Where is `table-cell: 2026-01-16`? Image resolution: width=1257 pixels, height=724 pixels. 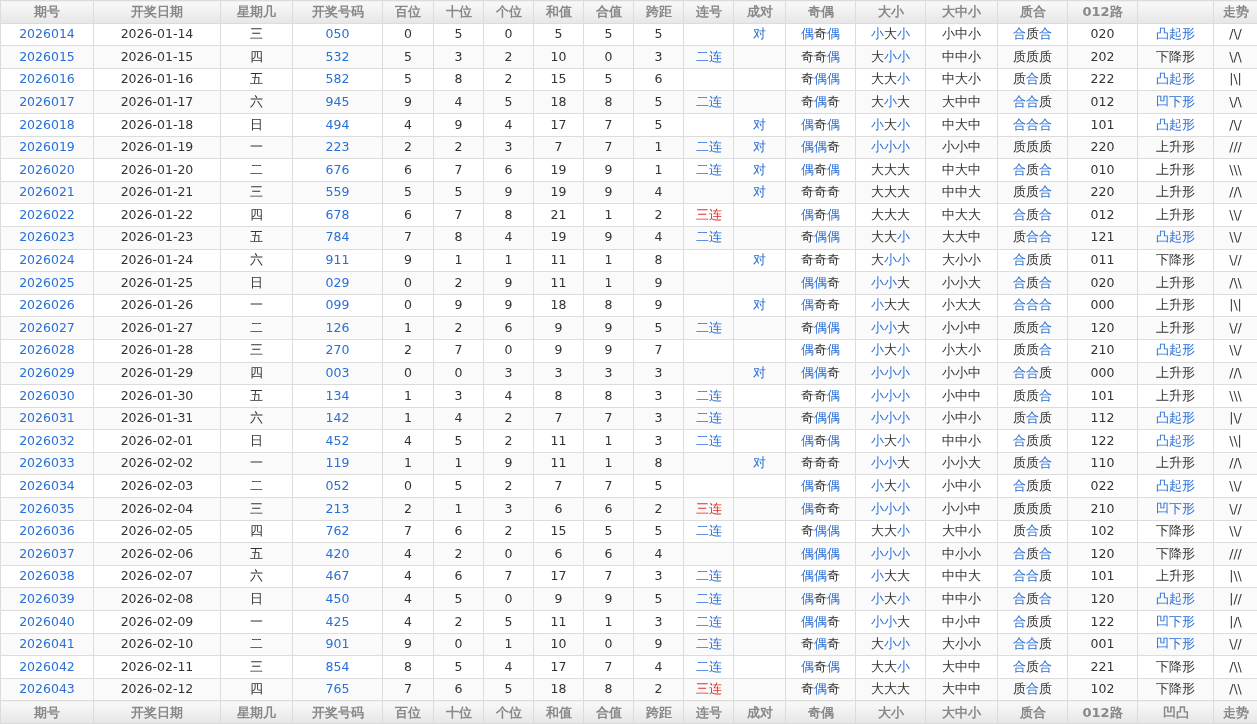 table-cell: 2026-01-16 is located at coordinates (157, 79).